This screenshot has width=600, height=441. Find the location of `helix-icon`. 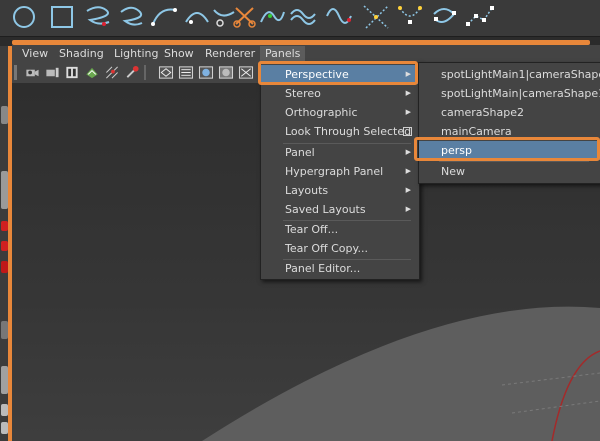

helix-icon is located at coordinates (376, 16).